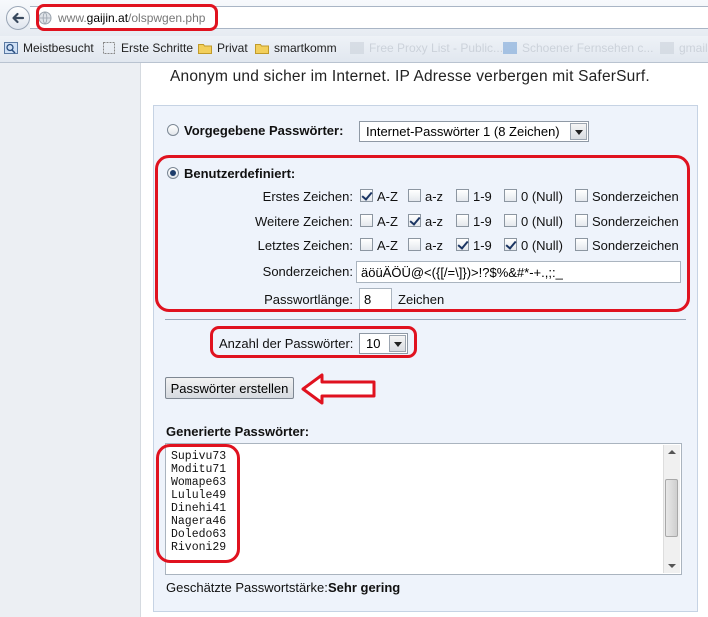 The width and height of the screenshot is (708, 617). Describe the element at coordinates (578, 131) in the screenshot. I see `chevron-down-icon` at that location.